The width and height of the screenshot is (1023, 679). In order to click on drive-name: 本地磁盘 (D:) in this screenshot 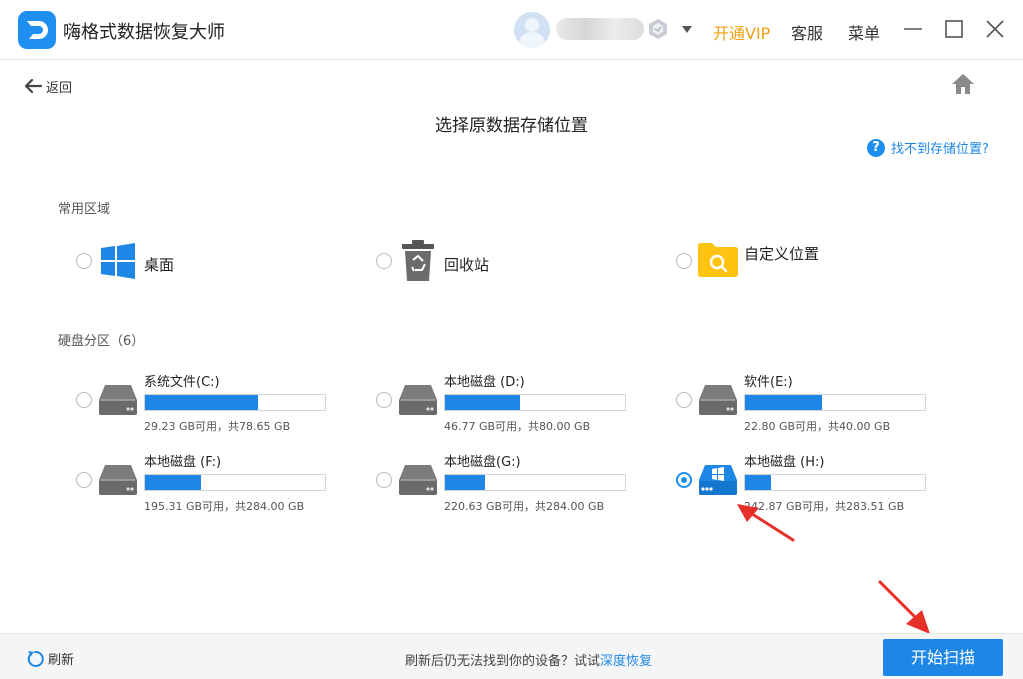, I will do `click(484, 382)`.